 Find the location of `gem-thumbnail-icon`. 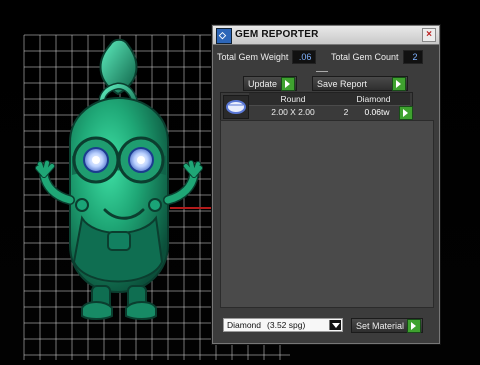

gem-thumbnail-icon is located at coordinates (236, 107).